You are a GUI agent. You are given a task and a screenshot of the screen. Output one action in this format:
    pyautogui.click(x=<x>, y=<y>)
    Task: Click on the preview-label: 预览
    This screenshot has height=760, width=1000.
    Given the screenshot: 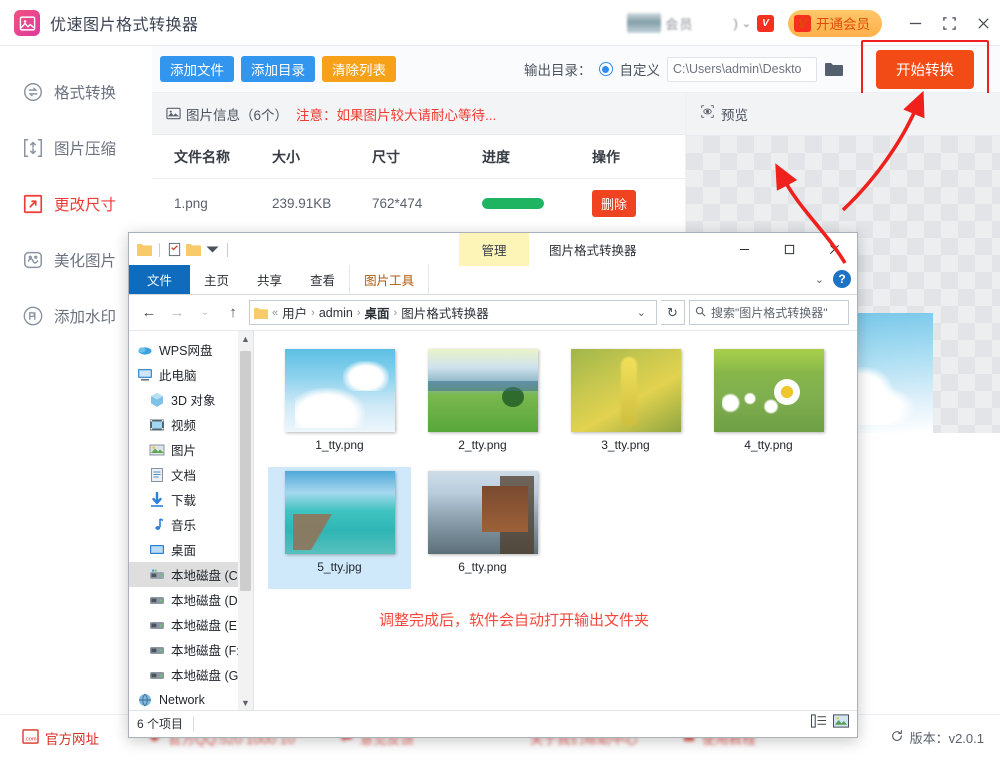 What is the action you would take?
    pyautogui.click(x=734, y=115)
    